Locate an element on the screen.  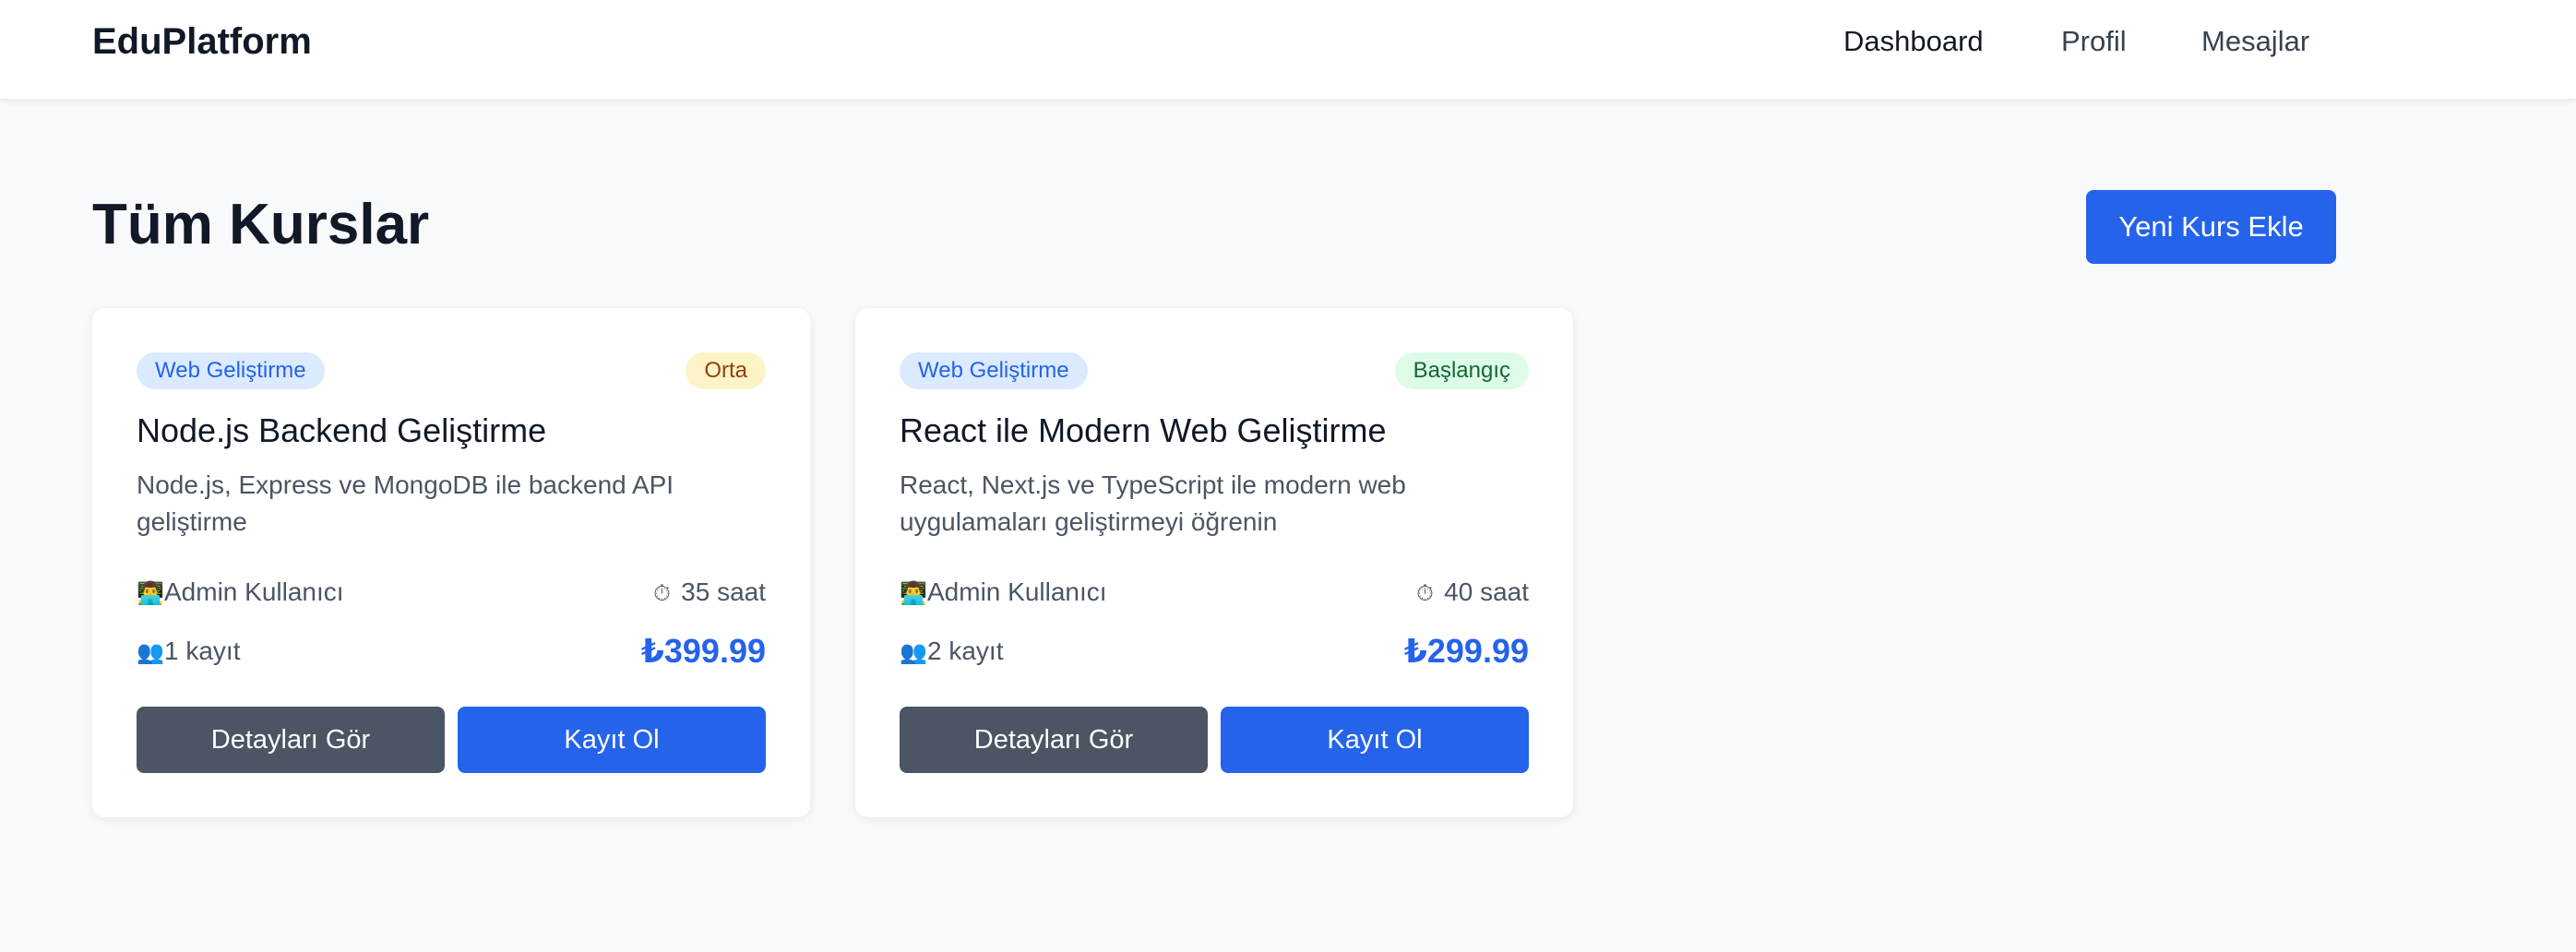
nav-link-mesajlar: Mesajlar is located at coordinates (2255, 41).